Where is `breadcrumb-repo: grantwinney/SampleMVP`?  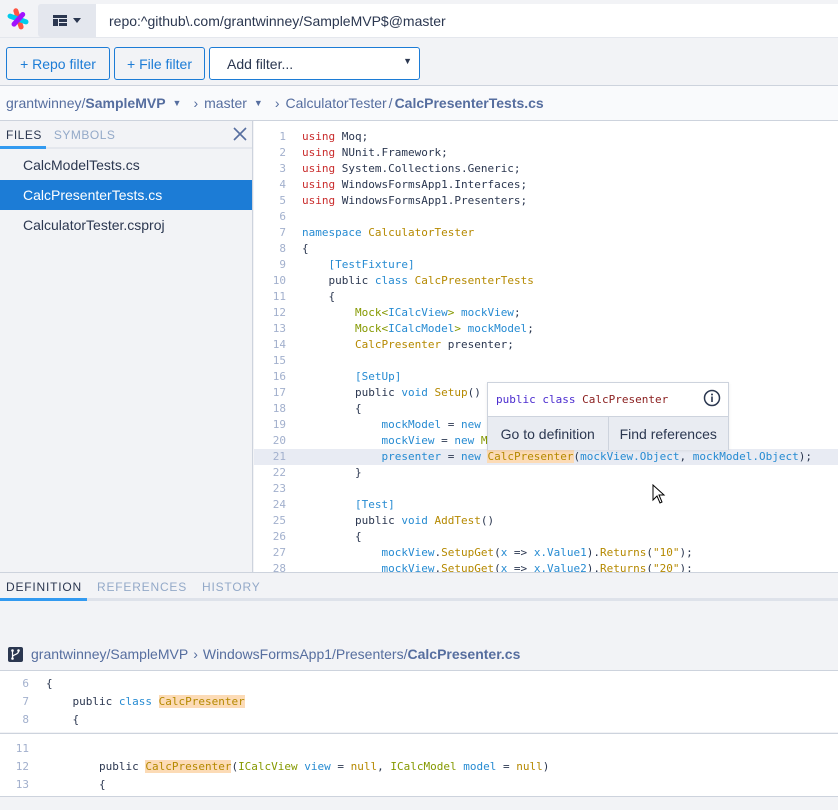
breadcrumb-repo: grantwinney/SampleMVP is located at coordinates (86, 103).